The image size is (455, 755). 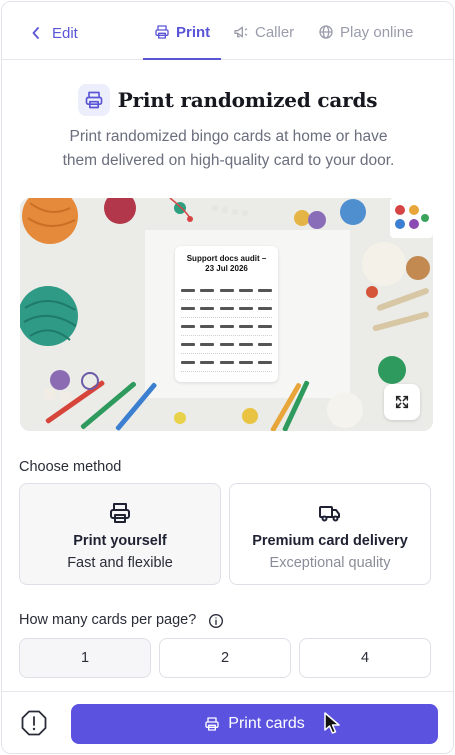 I want to click on bingo-card-title-line-2: 23 Jul 2026, so click(x=226, y=268).